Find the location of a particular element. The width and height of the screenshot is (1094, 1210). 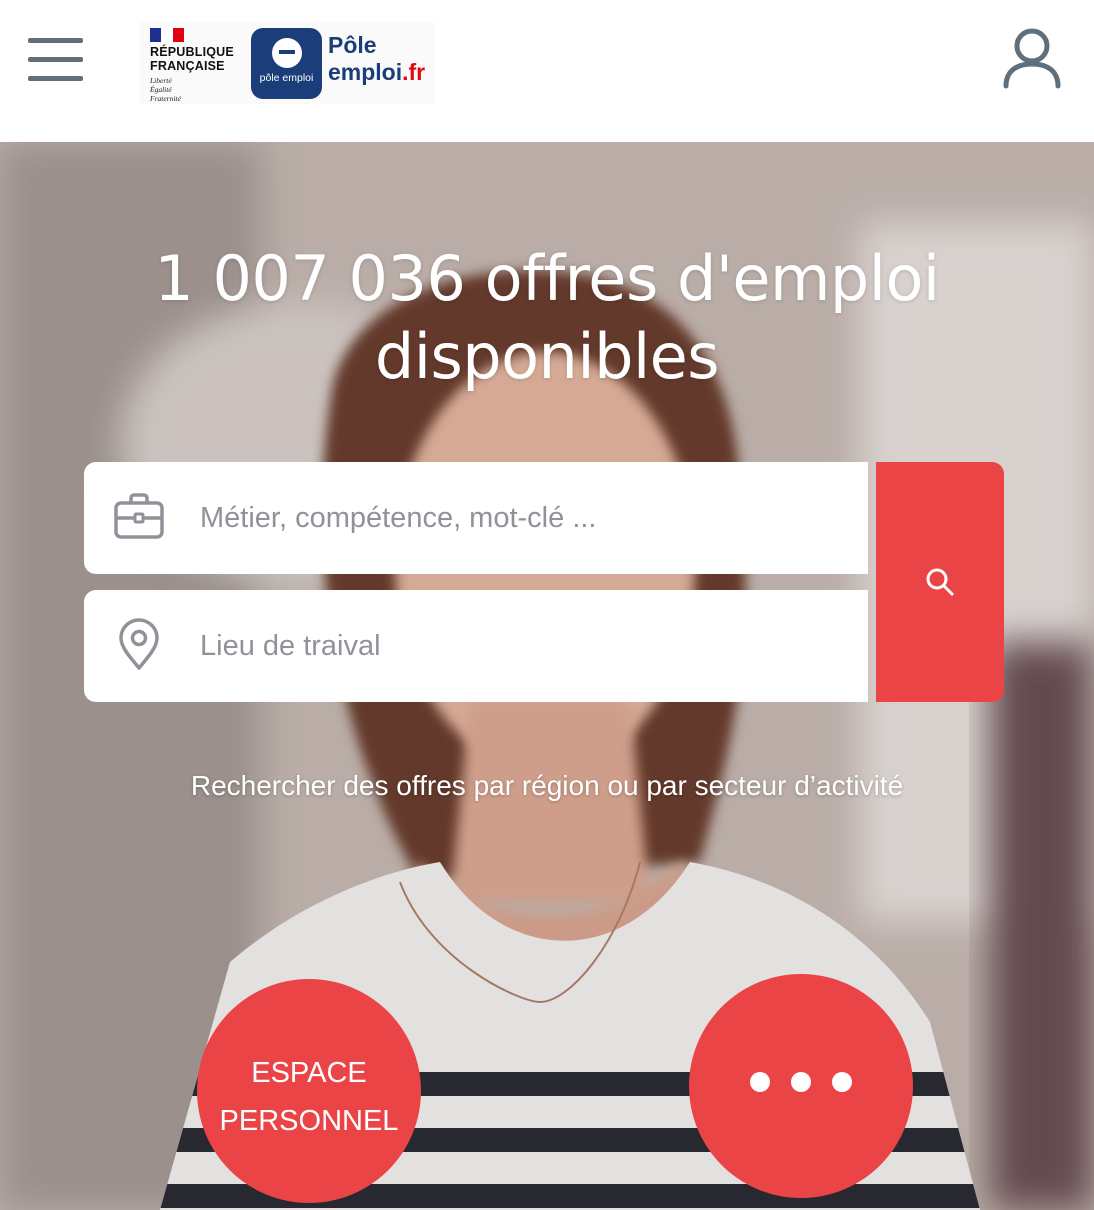

more-dots-icon is located at coordinates (801, 1082).